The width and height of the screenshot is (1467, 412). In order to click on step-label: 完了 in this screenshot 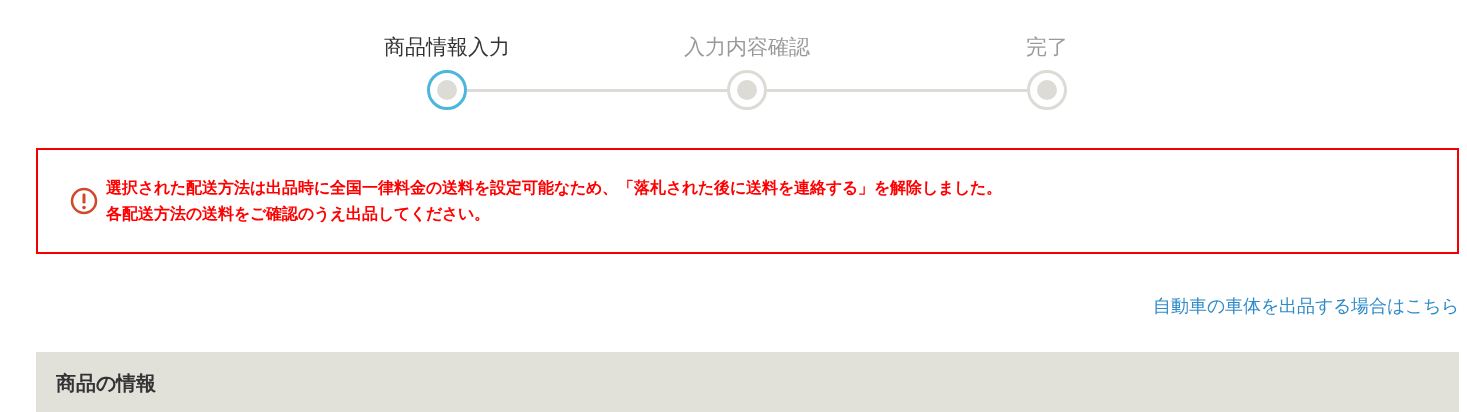, I will do `click(1047, 47)`.